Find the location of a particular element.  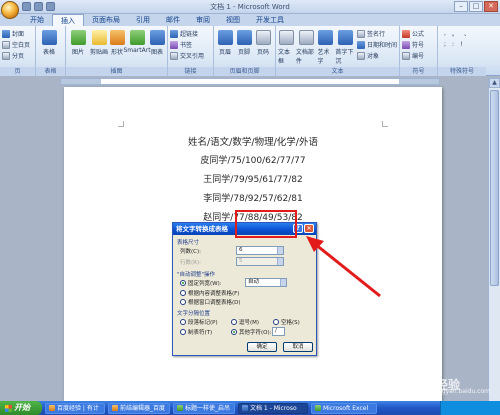

exclaim-symbol-icon: ! is located at coordinates (461, 44).